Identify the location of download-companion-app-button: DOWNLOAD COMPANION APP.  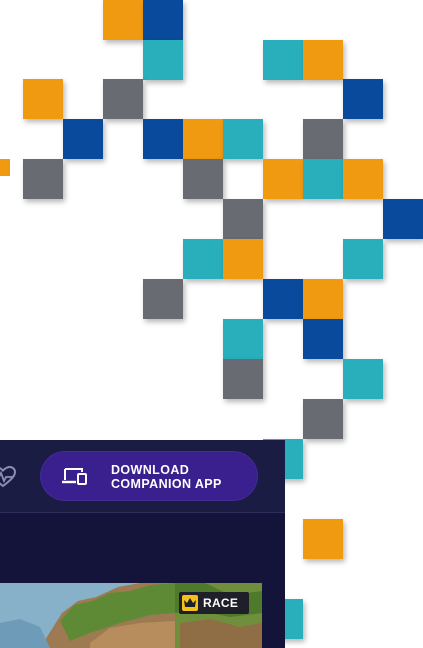
(149, 476).